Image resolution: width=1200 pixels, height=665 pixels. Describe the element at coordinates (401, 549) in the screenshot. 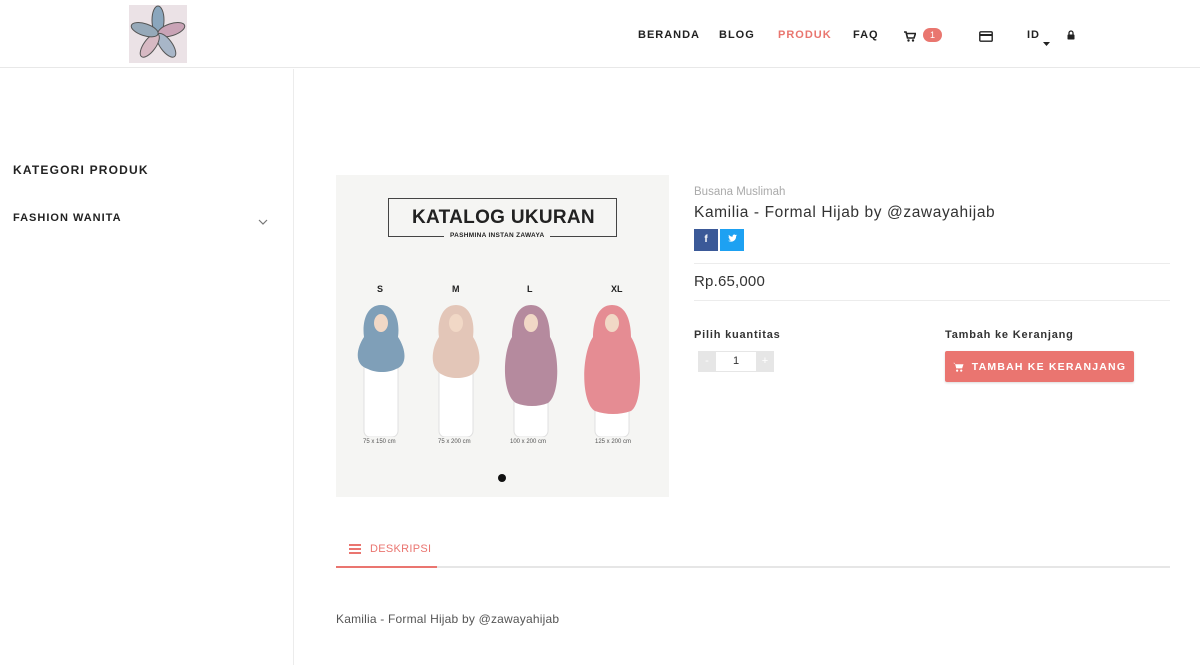

I see `tab-label: DESKRIPSI` at that location.